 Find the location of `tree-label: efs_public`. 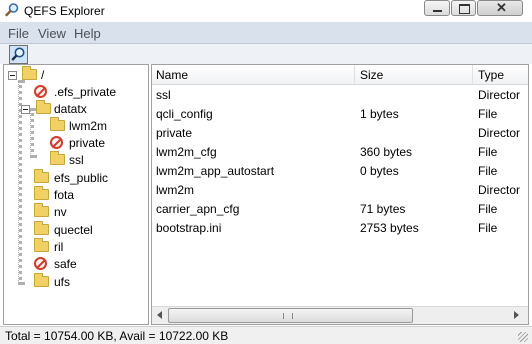

tree-label: efs_public is located at coordinates (81, 178).